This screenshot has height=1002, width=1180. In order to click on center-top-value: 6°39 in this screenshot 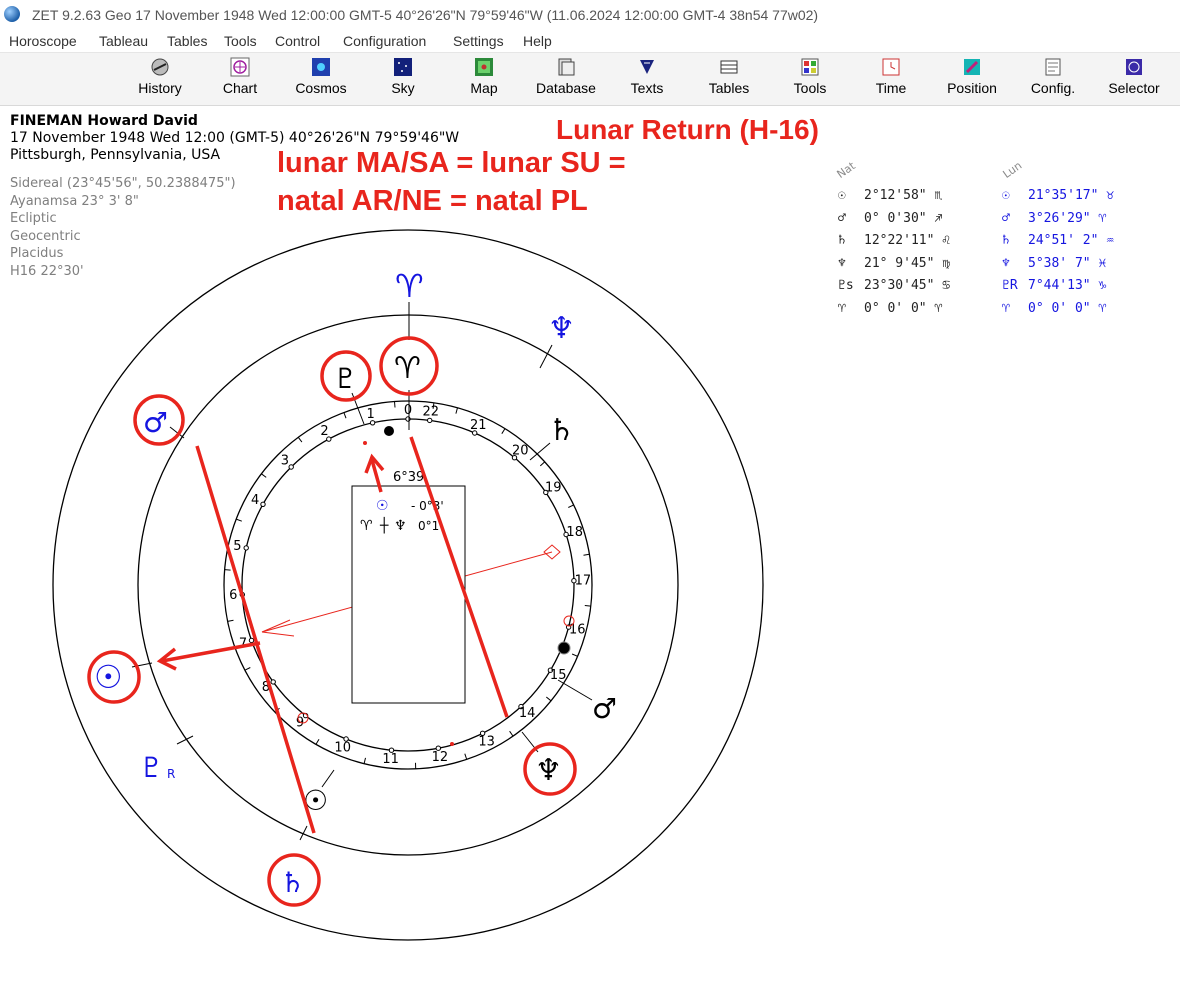, I will do `click(408, 477)`.